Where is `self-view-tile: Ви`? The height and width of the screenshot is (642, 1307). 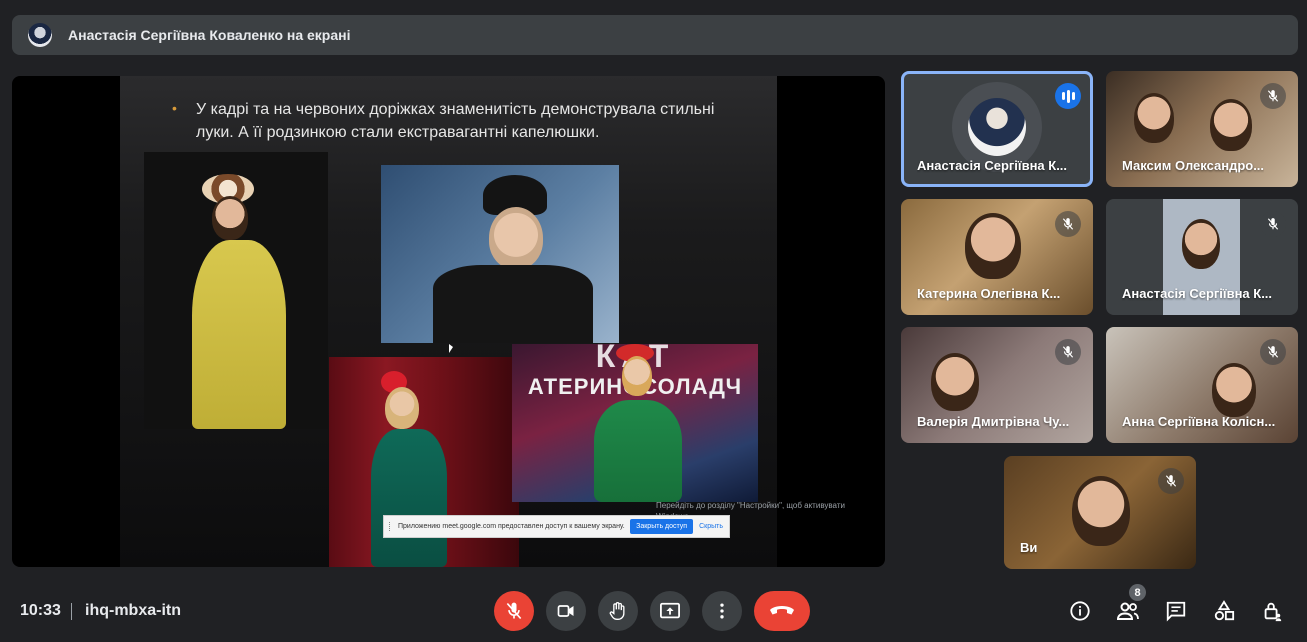
self-view-tile: Ви is located at coordinates (1100, 512).